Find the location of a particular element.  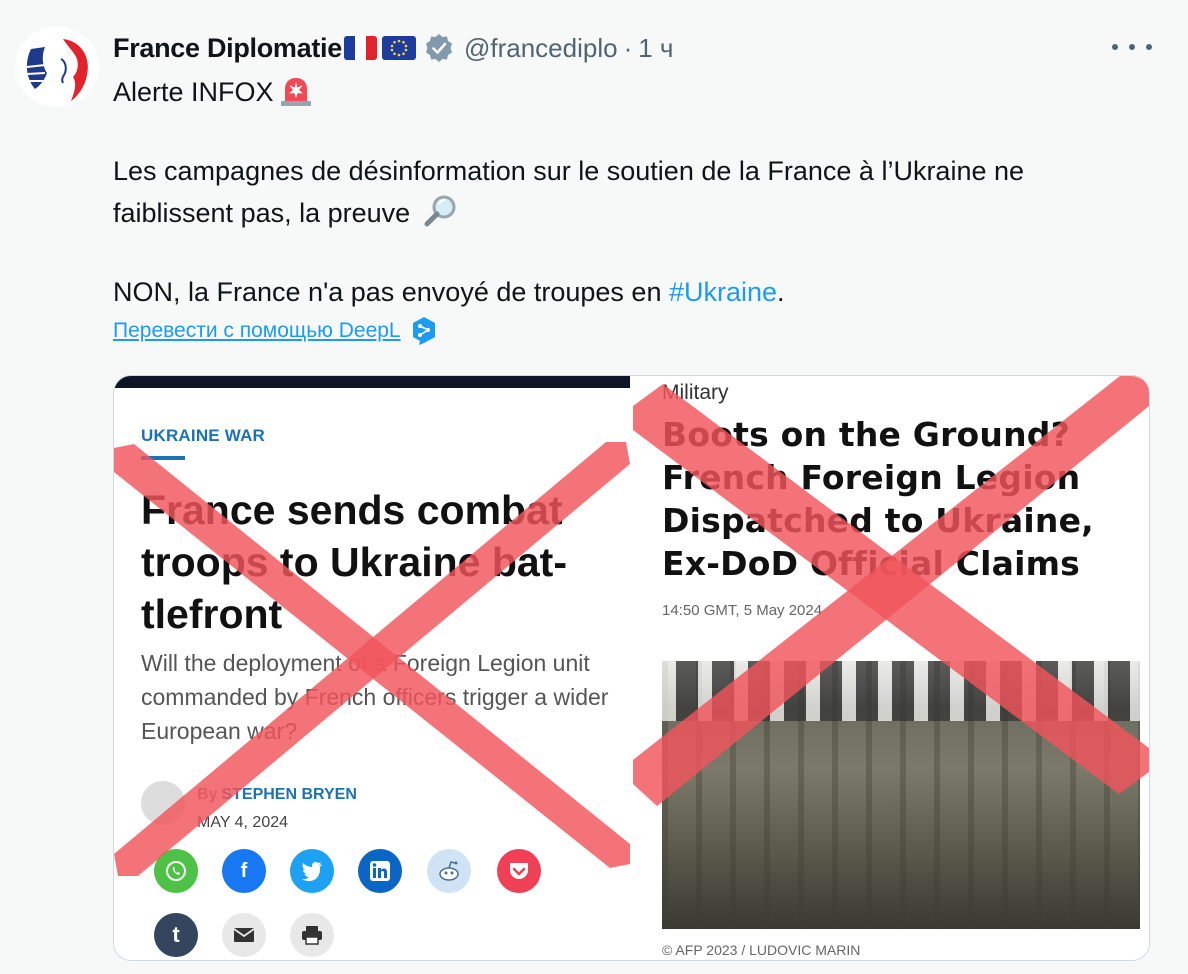

author-avatar is located at coordinates (163, 803).